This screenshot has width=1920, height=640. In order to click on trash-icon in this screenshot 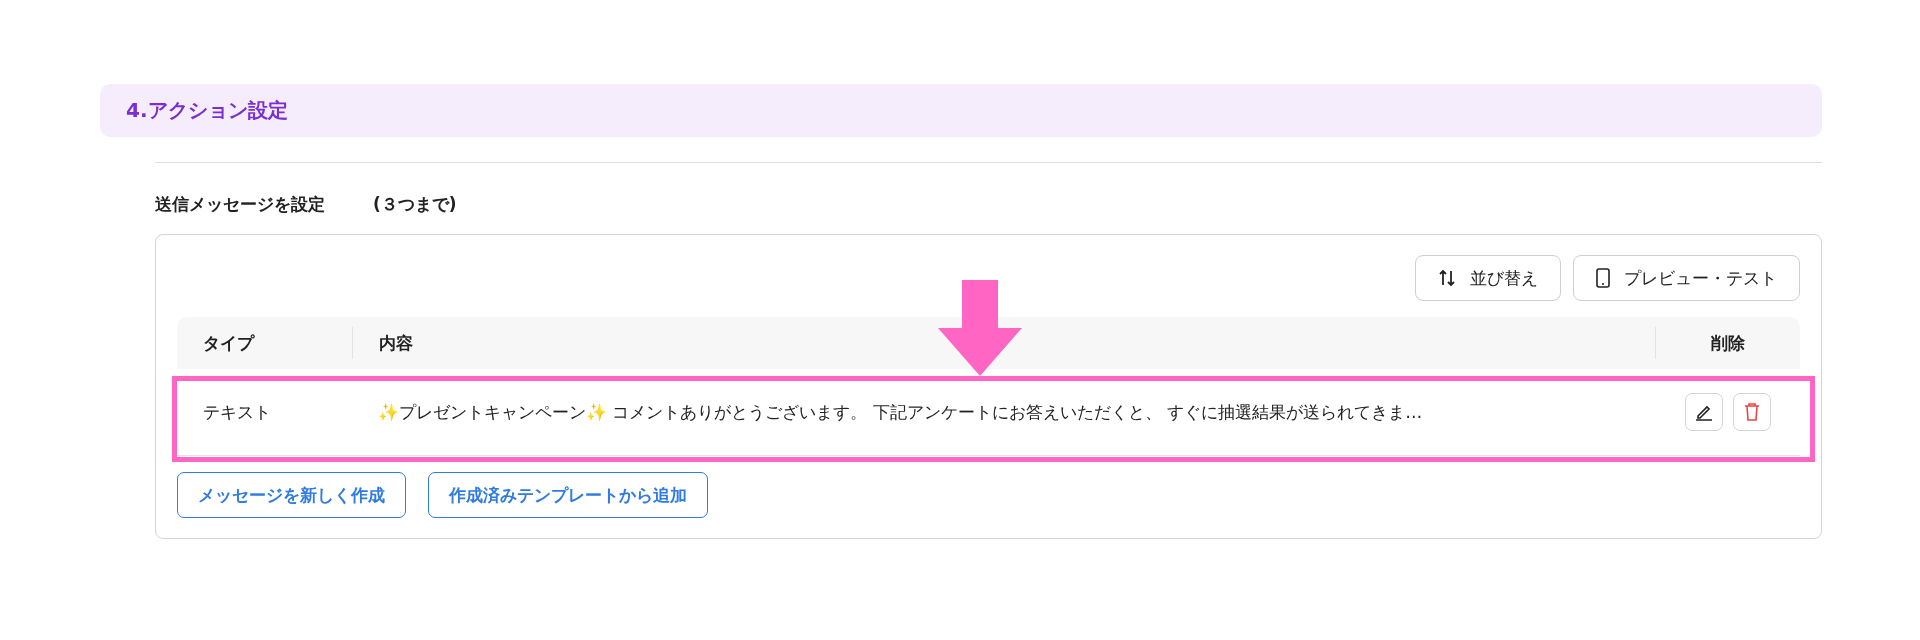, I will do `click(1751, 412)`.